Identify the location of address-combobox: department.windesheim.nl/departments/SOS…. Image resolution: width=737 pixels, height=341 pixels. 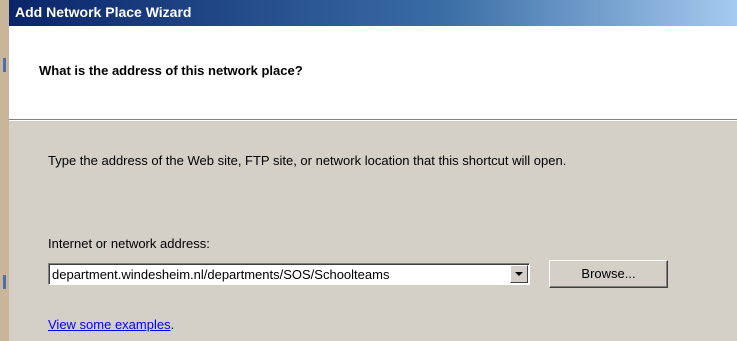
(289, 274).